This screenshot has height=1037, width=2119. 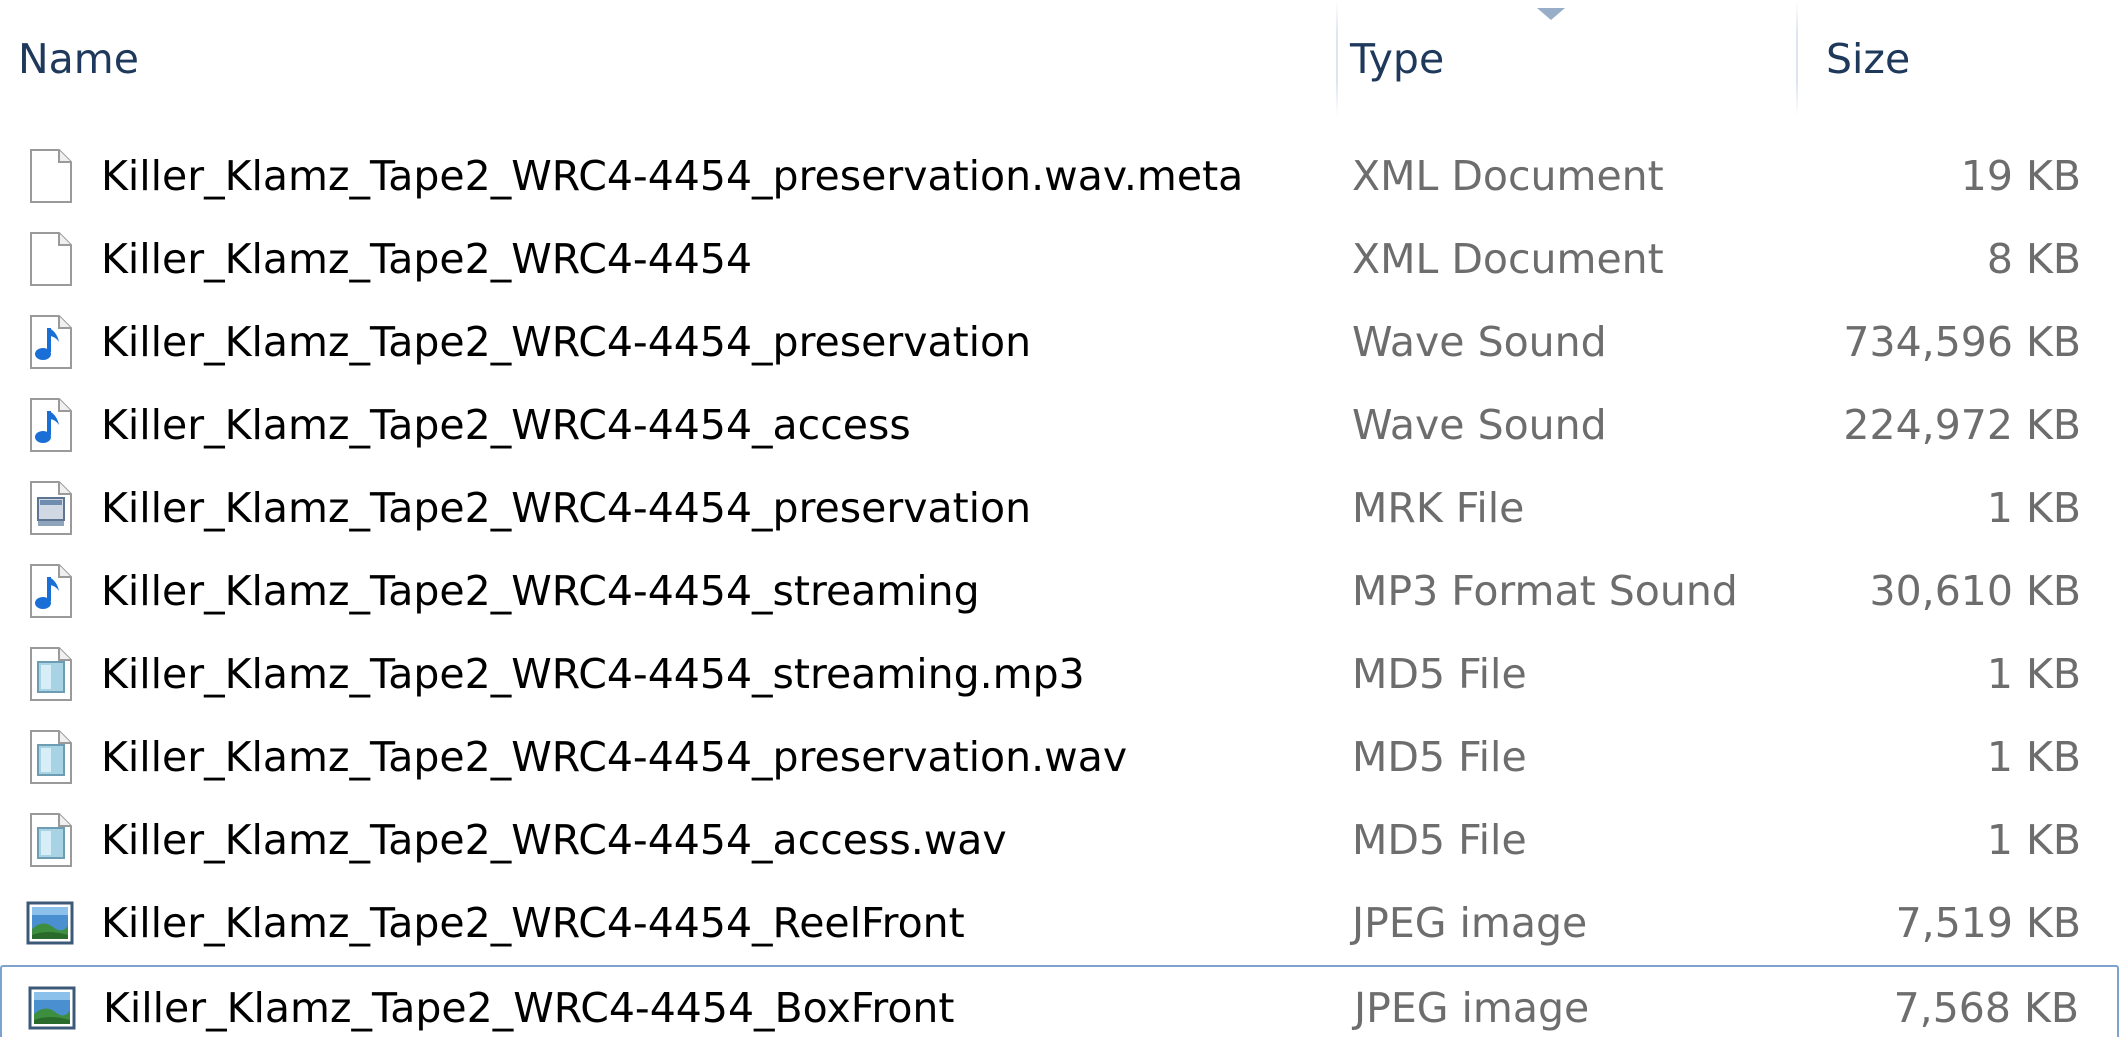 I want to click on column-header-size-label: Size, so click(x=1868, y=58).